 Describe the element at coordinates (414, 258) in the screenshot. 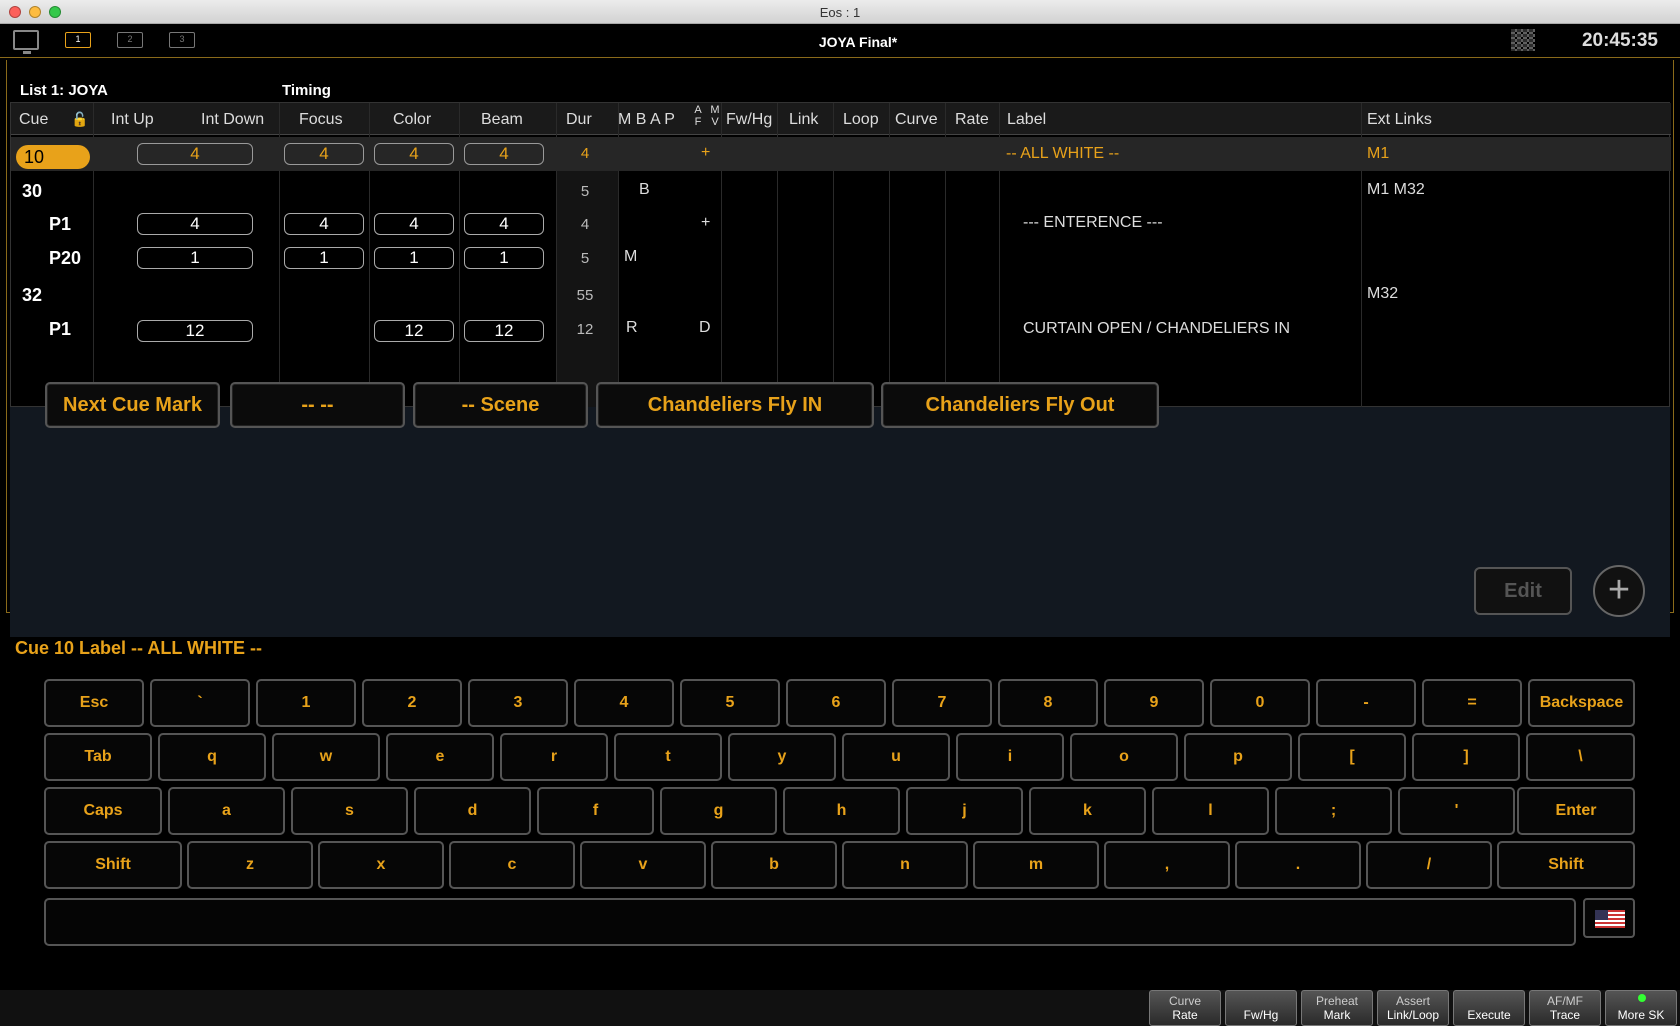

I see `color-cell: 1` at that location.